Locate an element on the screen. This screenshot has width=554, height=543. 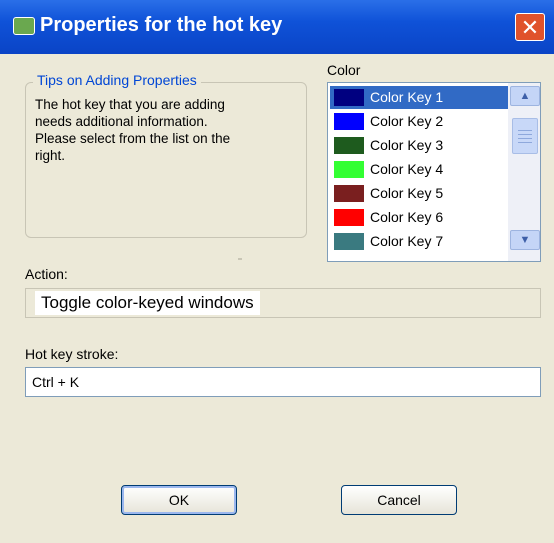
color-list-item: Color Key 7 is located at coordinates (423, 241).